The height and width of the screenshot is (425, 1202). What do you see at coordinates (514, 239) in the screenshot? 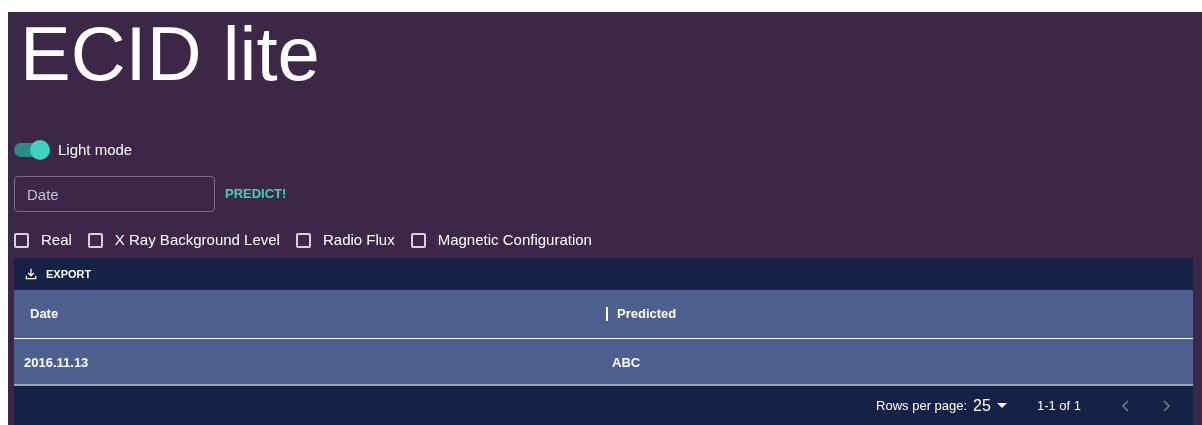
I see `checkbox-label: Magnetic Configuration` at bounding box center [514, 239].